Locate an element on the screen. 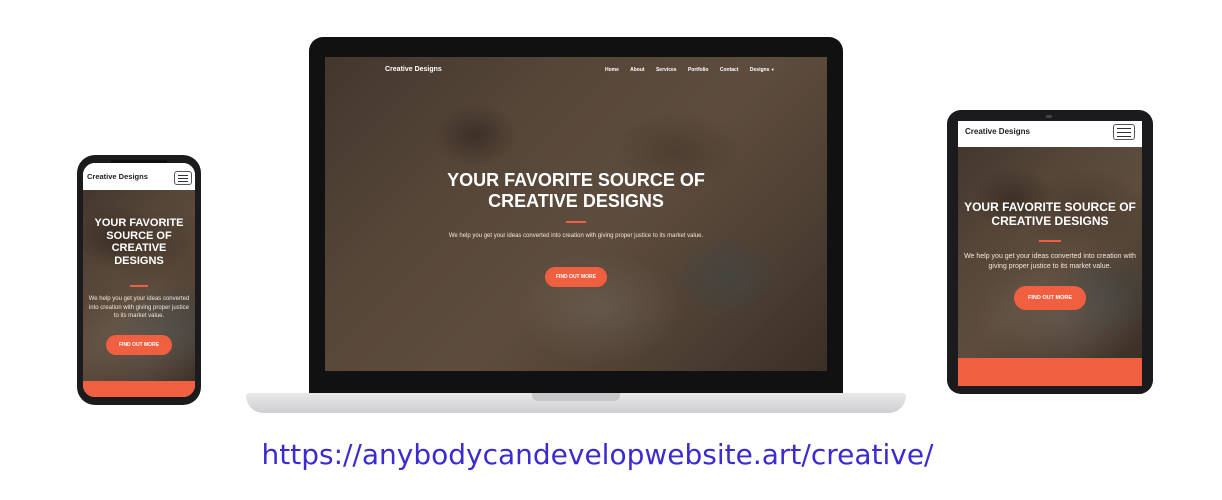 The image size is (1222, 500). nav-contact: Contact is located at coordinates (729, 70).